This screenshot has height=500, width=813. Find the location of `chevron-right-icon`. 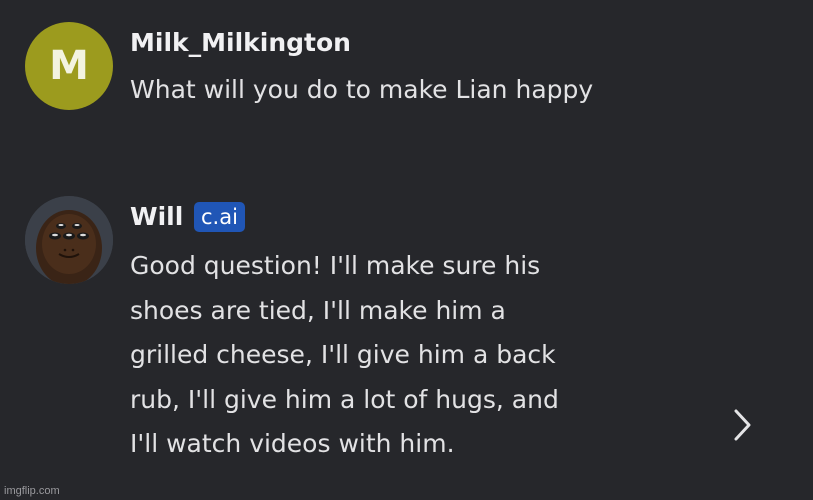

chevron-right-icon is located at coordinates (742, 425).